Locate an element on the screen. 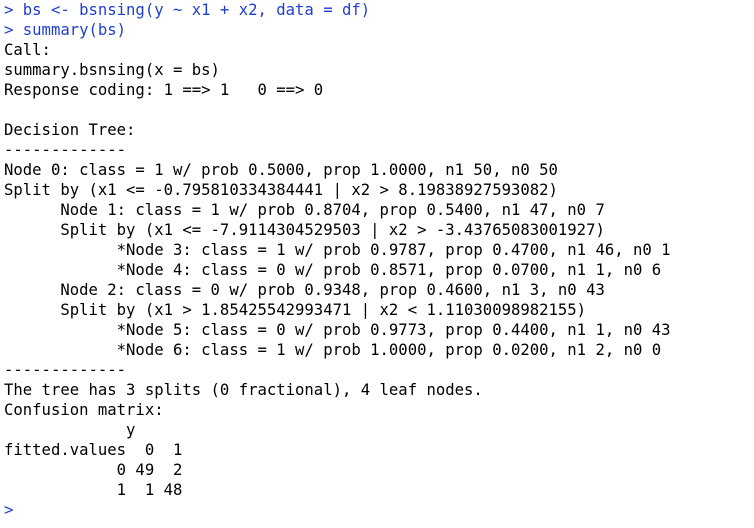 This screenshot has width=754, height=528. output-line: summary.bsnsing(x = bs) is located at coordinates (112, 70).